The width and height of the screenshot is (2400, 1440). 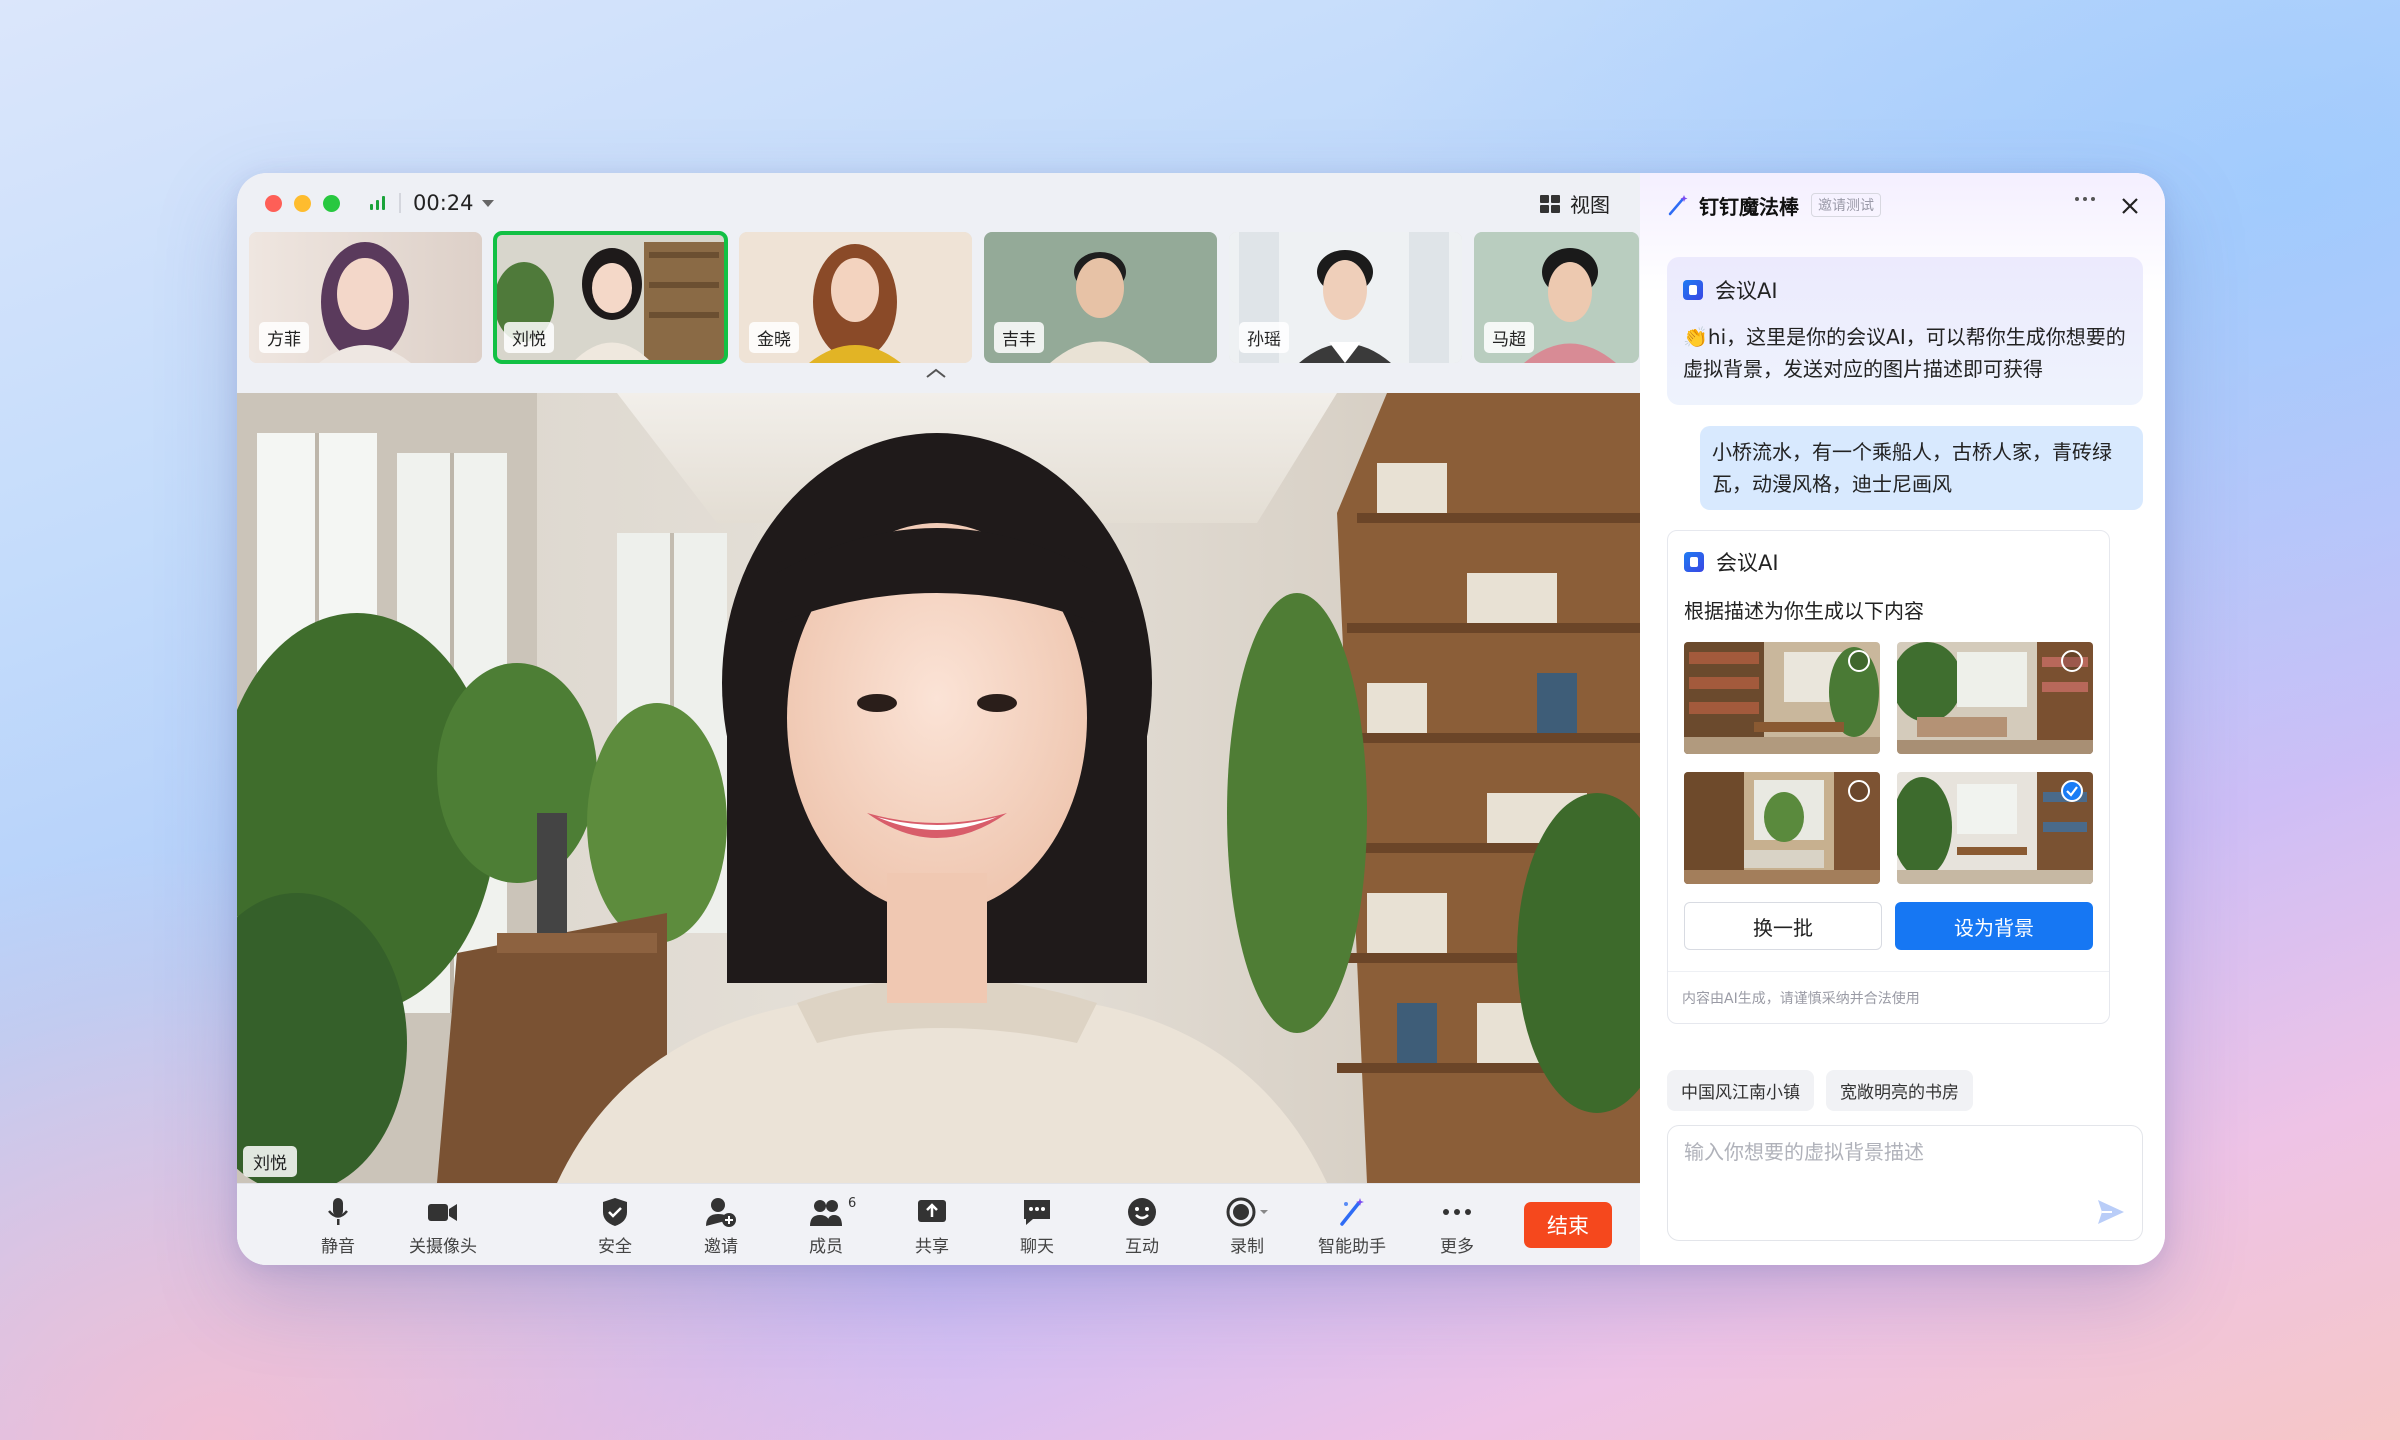 I want to click on participant-name: 金晓, so click(x=774, y=337).